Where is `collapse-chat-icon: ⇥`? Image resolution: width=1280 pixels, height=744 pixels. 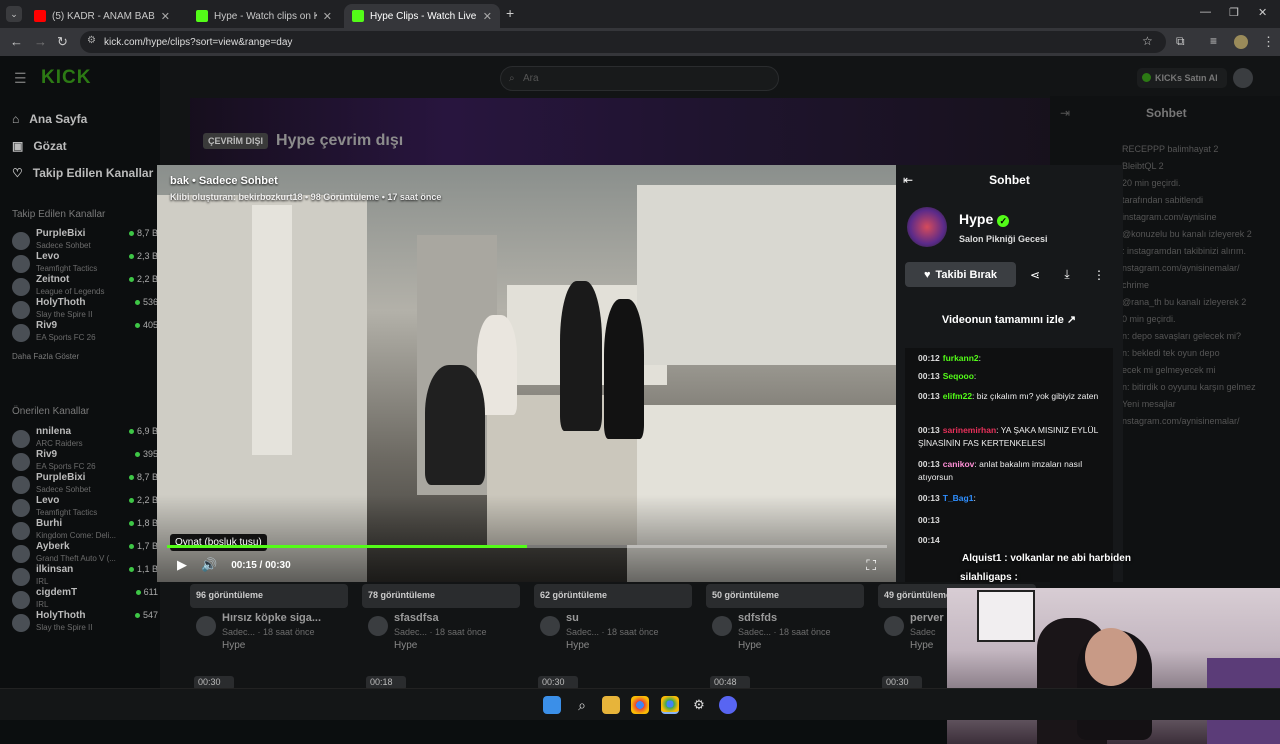 collapse-chat-icon: ⇥ is located at coordinates (1065, 113).